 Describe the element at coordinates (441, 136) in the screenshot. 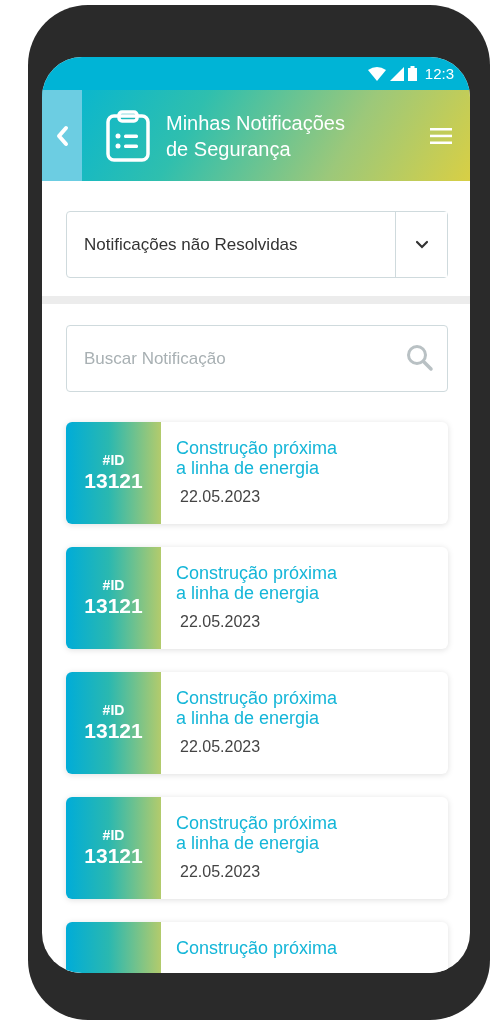

I see `menu-icon` at that location.